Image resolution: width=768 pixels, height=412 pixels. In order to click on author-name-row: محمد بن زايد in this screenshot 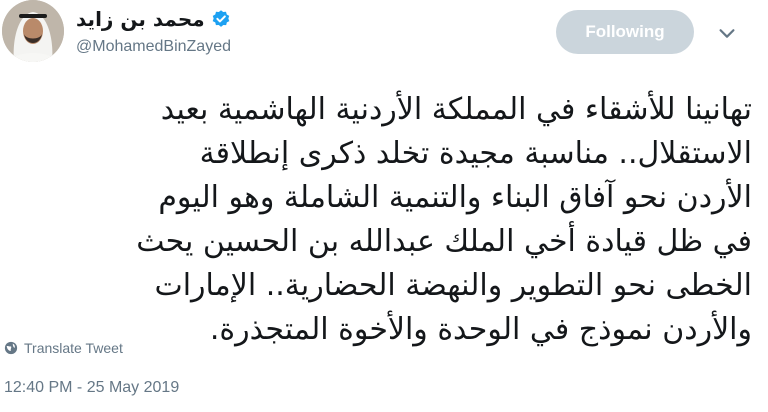, I will do `click(153, 19)`.